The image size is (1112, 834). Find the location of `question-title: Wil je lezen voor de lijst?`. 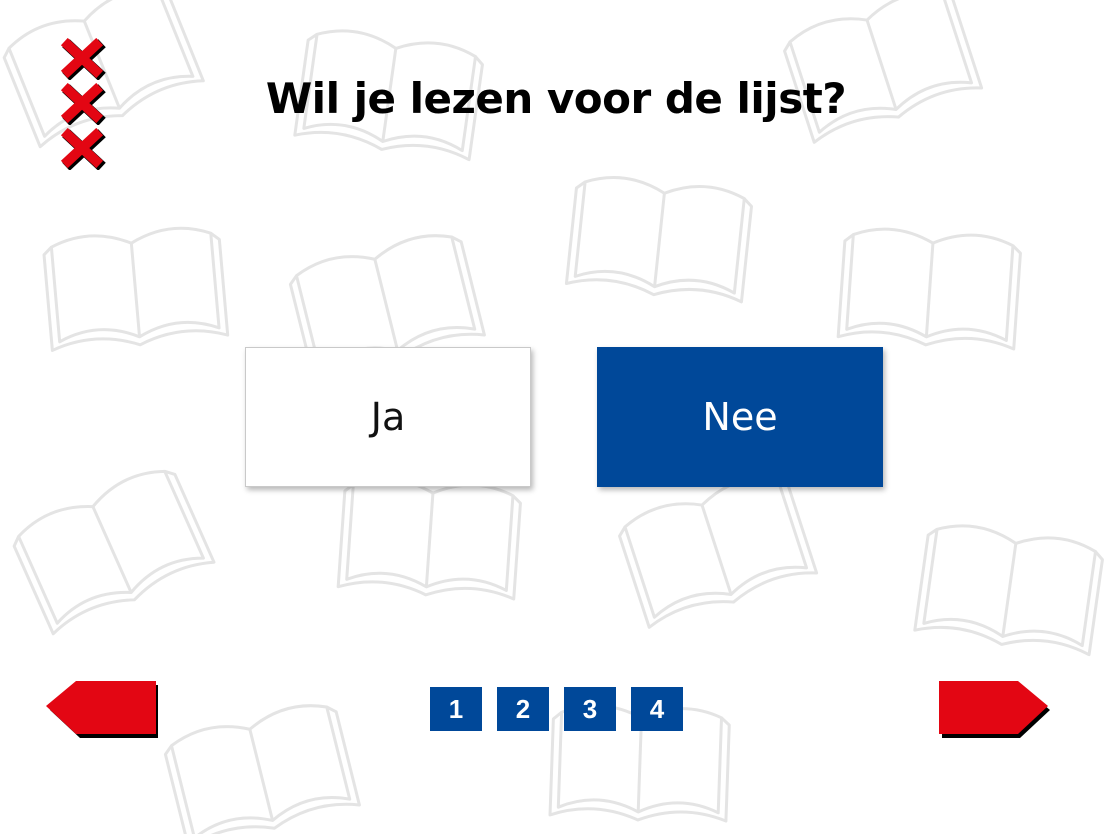

question-title: Wil je lezen voor de lijst? is located at coordinates (556, 98).